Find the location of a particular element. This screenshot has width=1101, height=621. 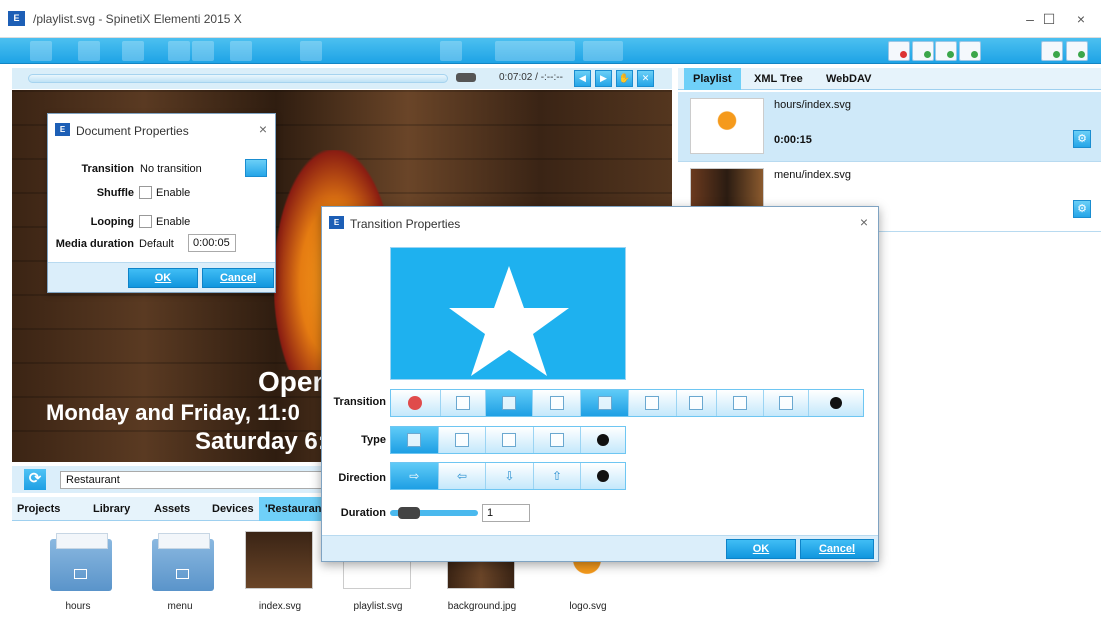

maximize-button: ☐ is located at coordinates (1049, 19).